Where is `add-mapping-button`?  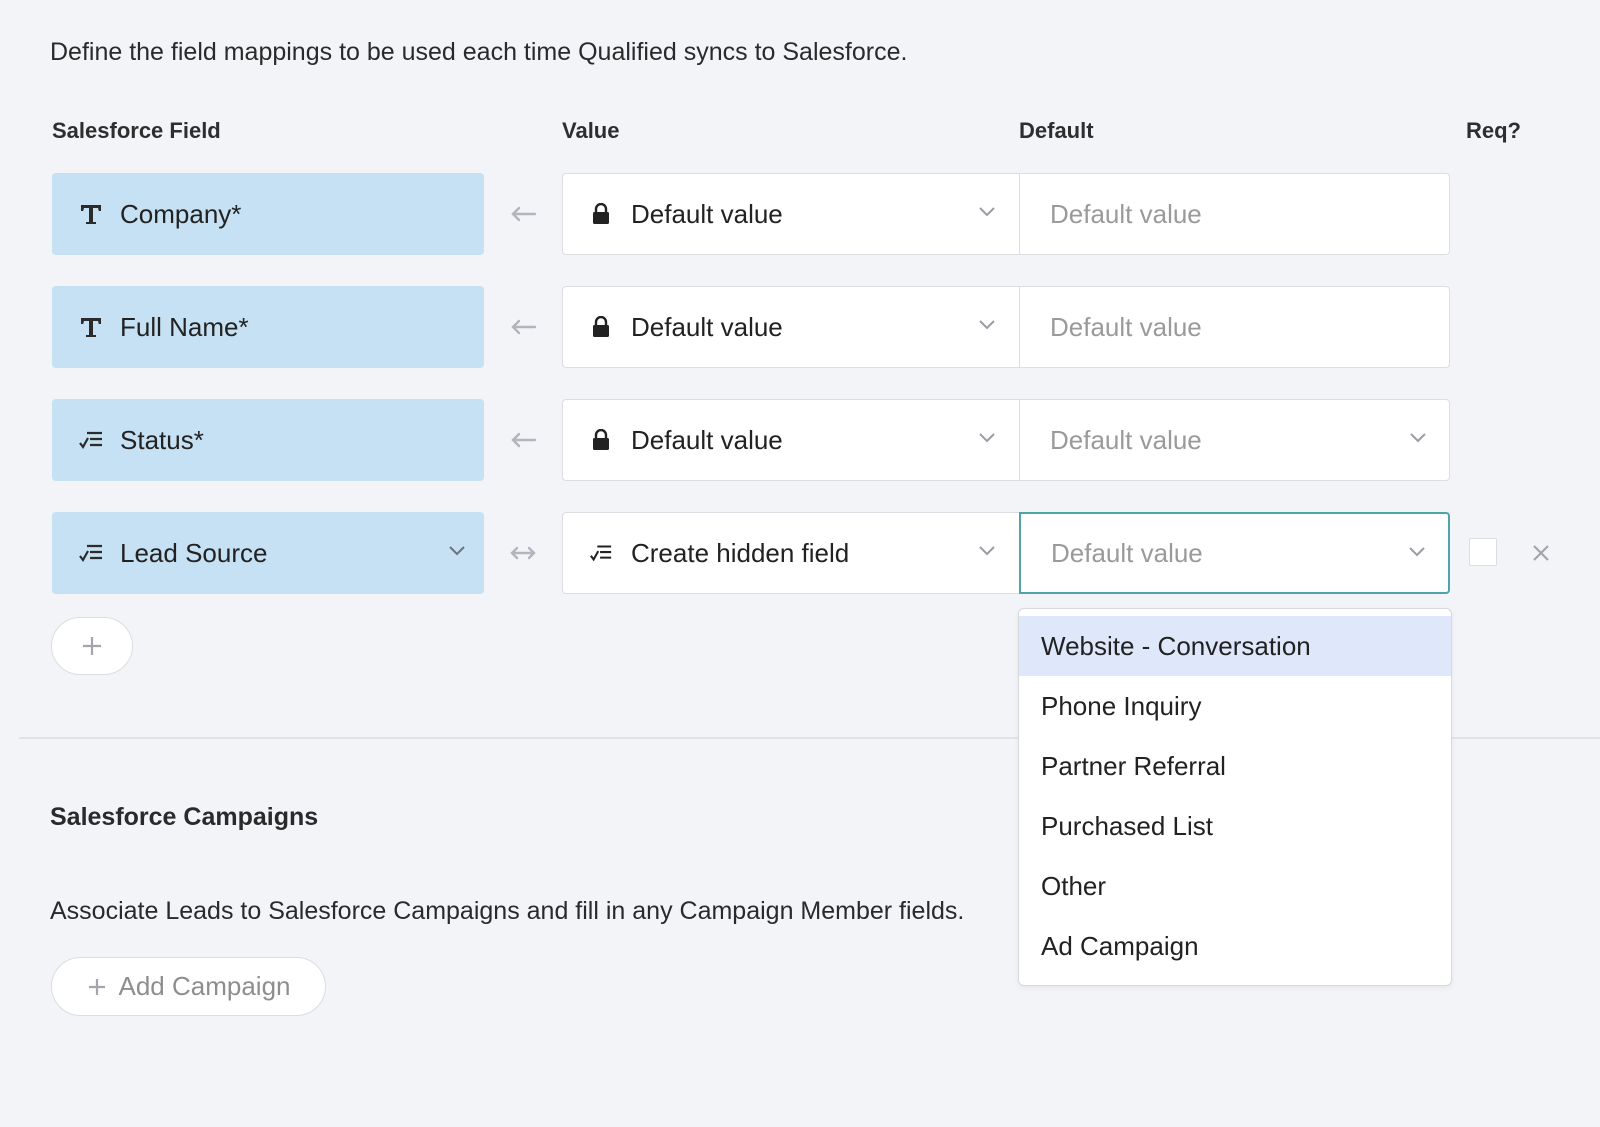 add-mapping-button is located at coordinates (92, 646).